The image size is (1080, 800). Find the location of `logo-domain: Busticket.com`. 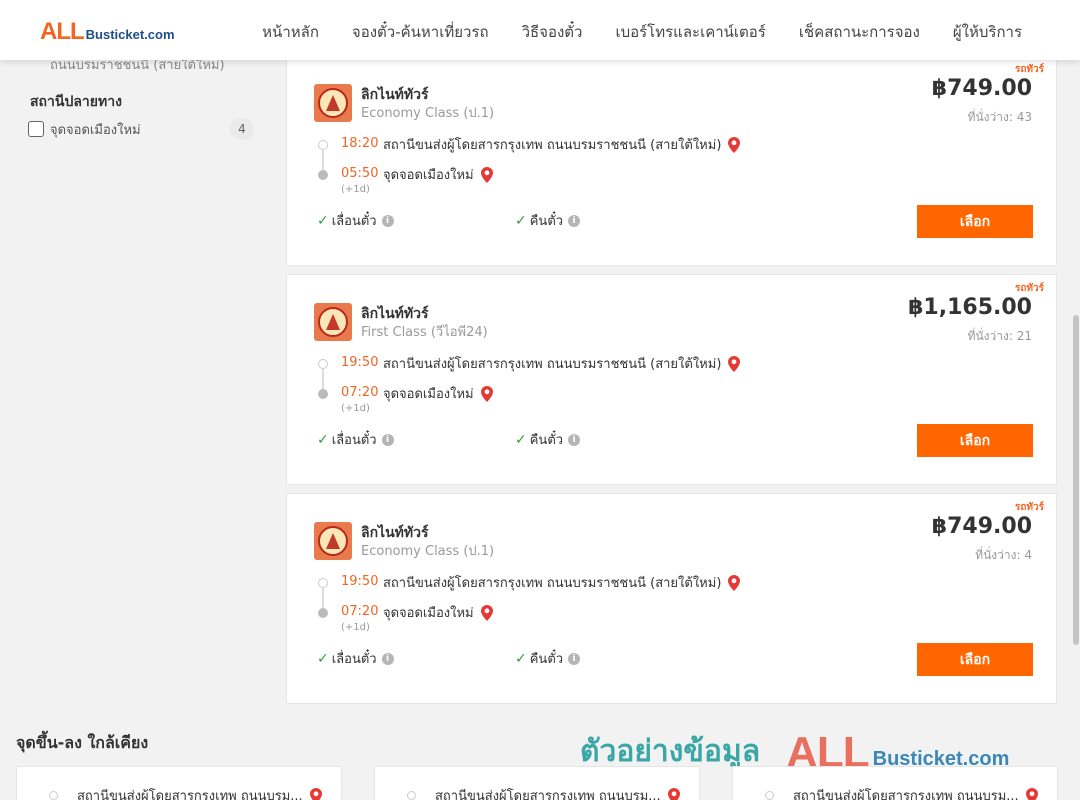

logo-domain: Busticket.com is located at coordinates (130, 34).